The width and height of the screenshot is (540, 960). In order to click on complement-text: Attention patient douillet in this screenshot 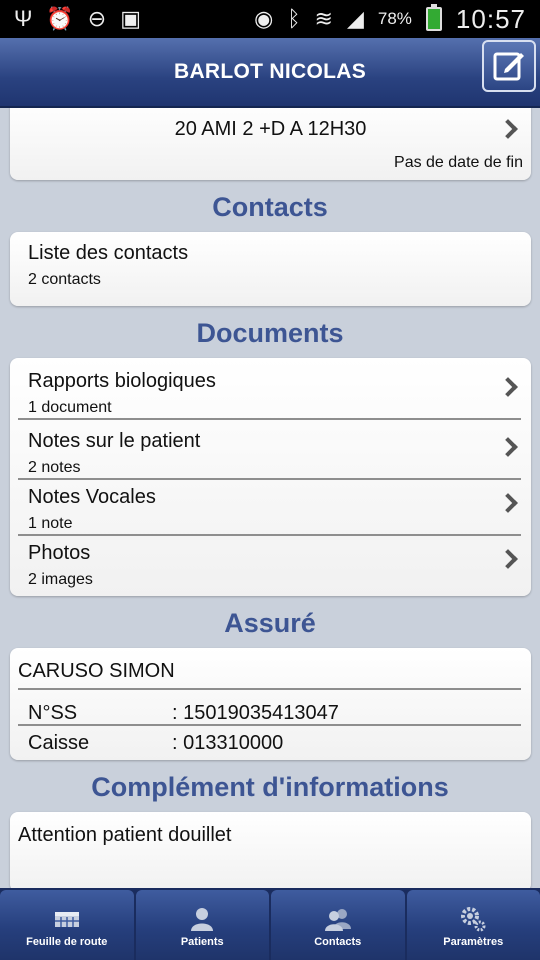, I will do `click(125, 835)`.